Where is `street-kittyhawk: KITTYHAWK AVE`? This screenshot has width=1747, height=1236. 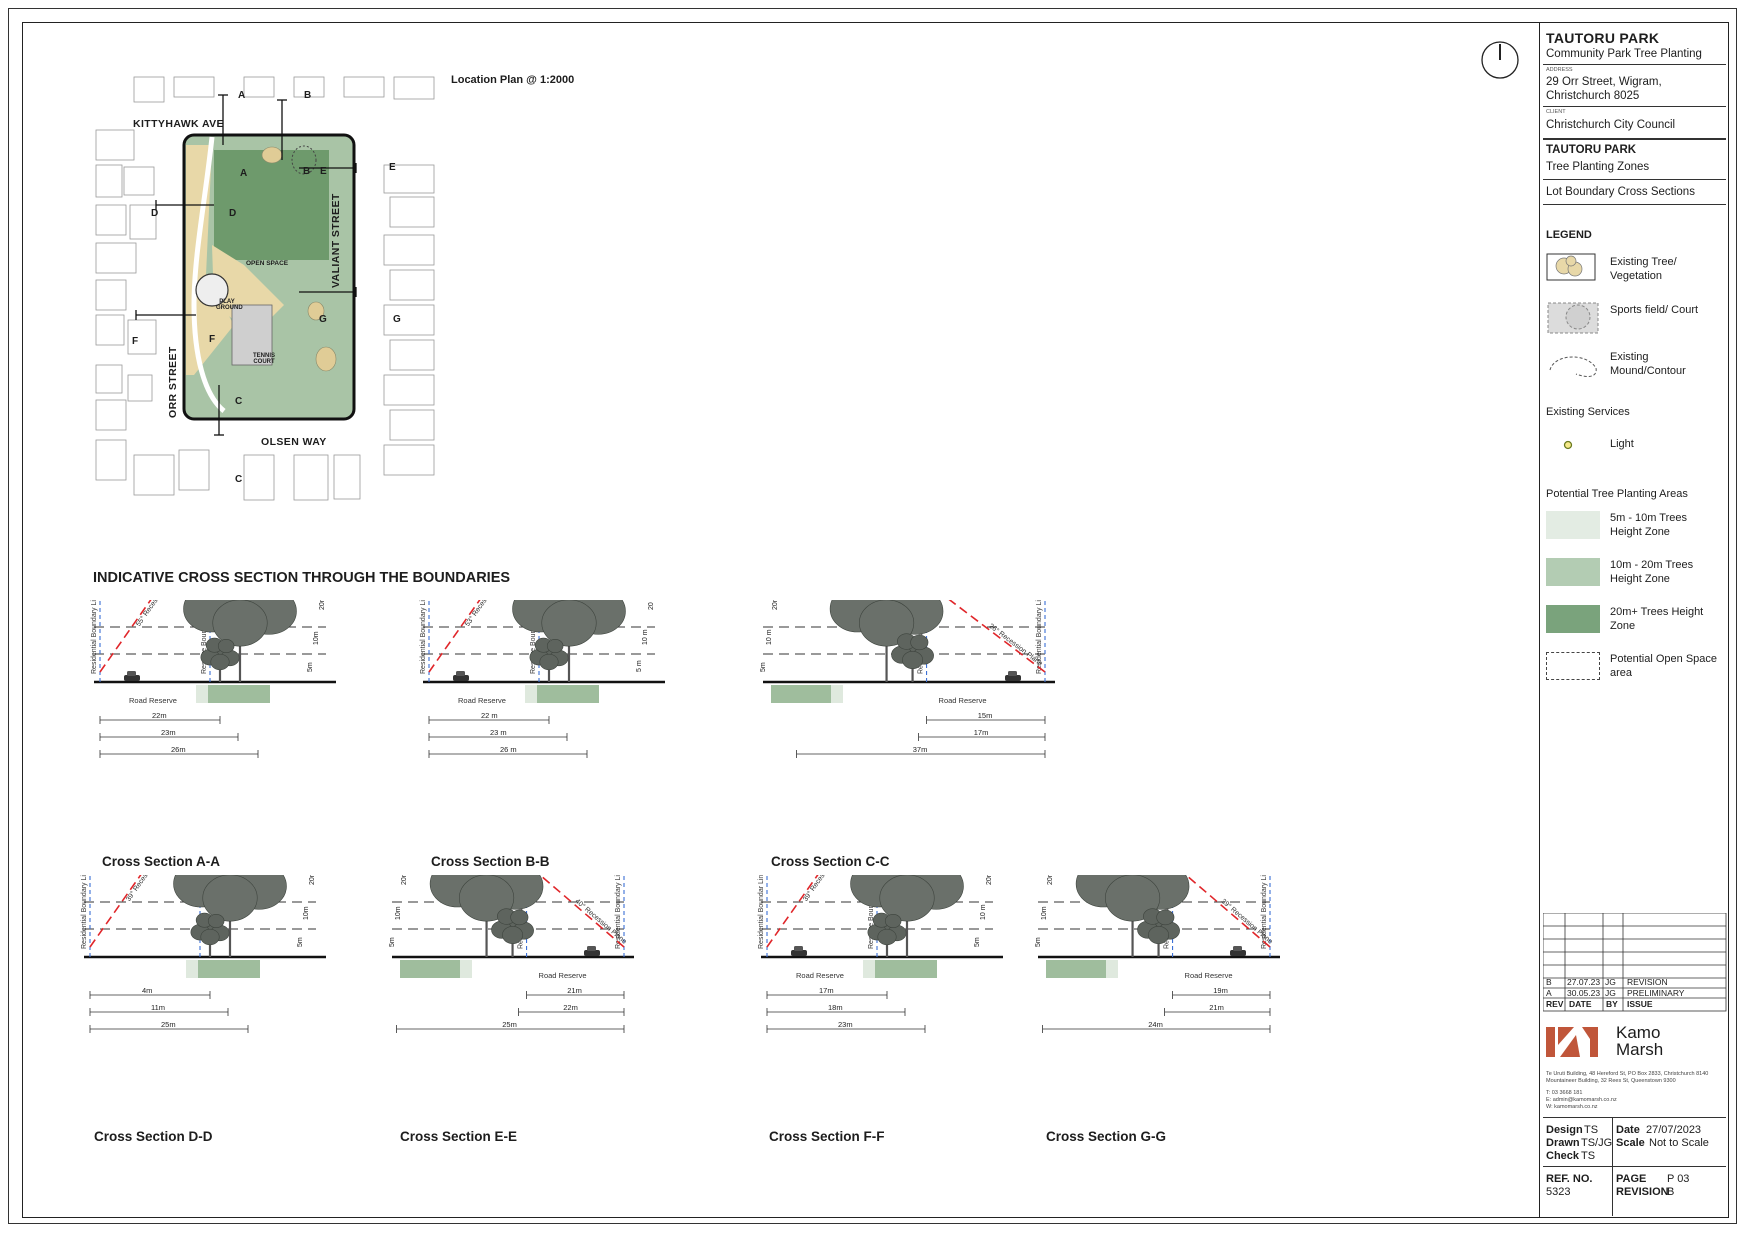 street-kittyhawk: KITTYHAWK AVE is located at coordinates (178, 124).